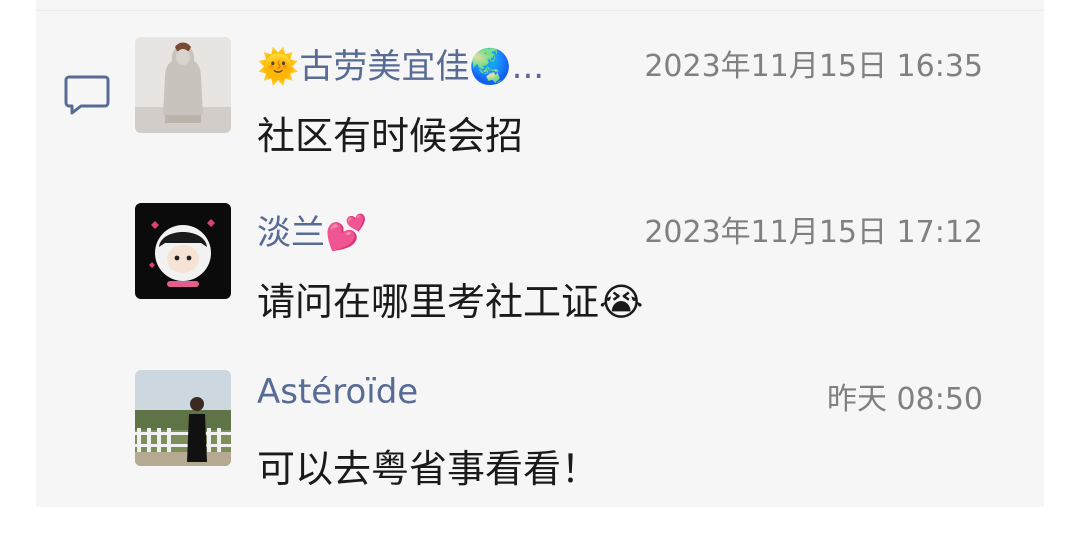 This screenshot has height=553, width=1080. What do you see at coordinates (183, 418) in the screenshot?
I see `photo-avatar` at bounding box center [183, 418].